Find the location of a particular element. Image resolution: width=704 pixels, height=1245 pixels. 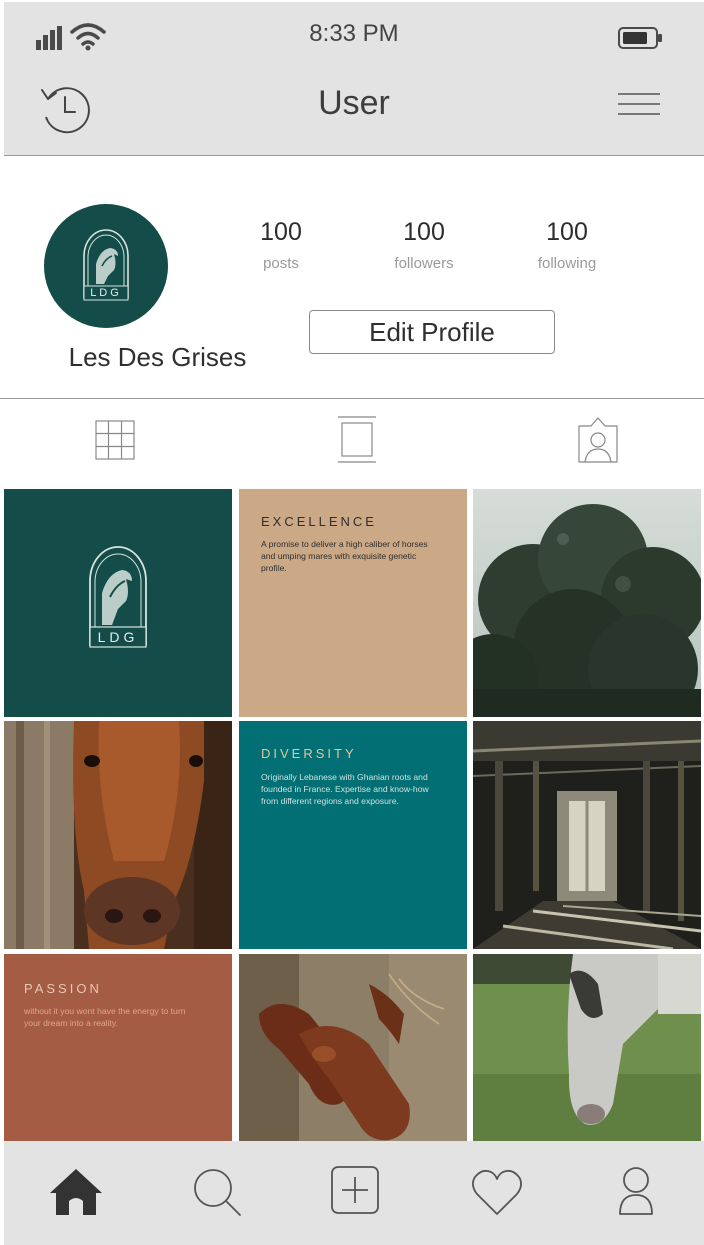

stat-followers: 100 followers is located at coordinates (424, 245).